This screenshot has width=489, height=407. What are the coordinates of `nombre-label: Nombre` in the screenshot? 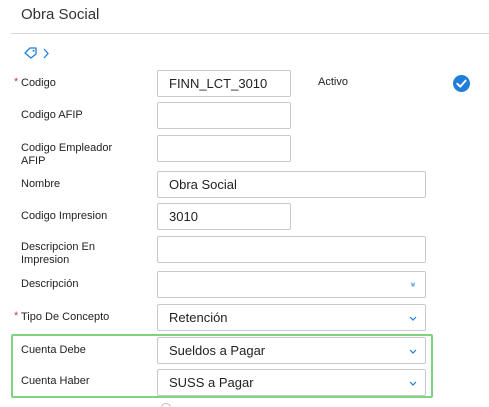 It's located at (41, 184).